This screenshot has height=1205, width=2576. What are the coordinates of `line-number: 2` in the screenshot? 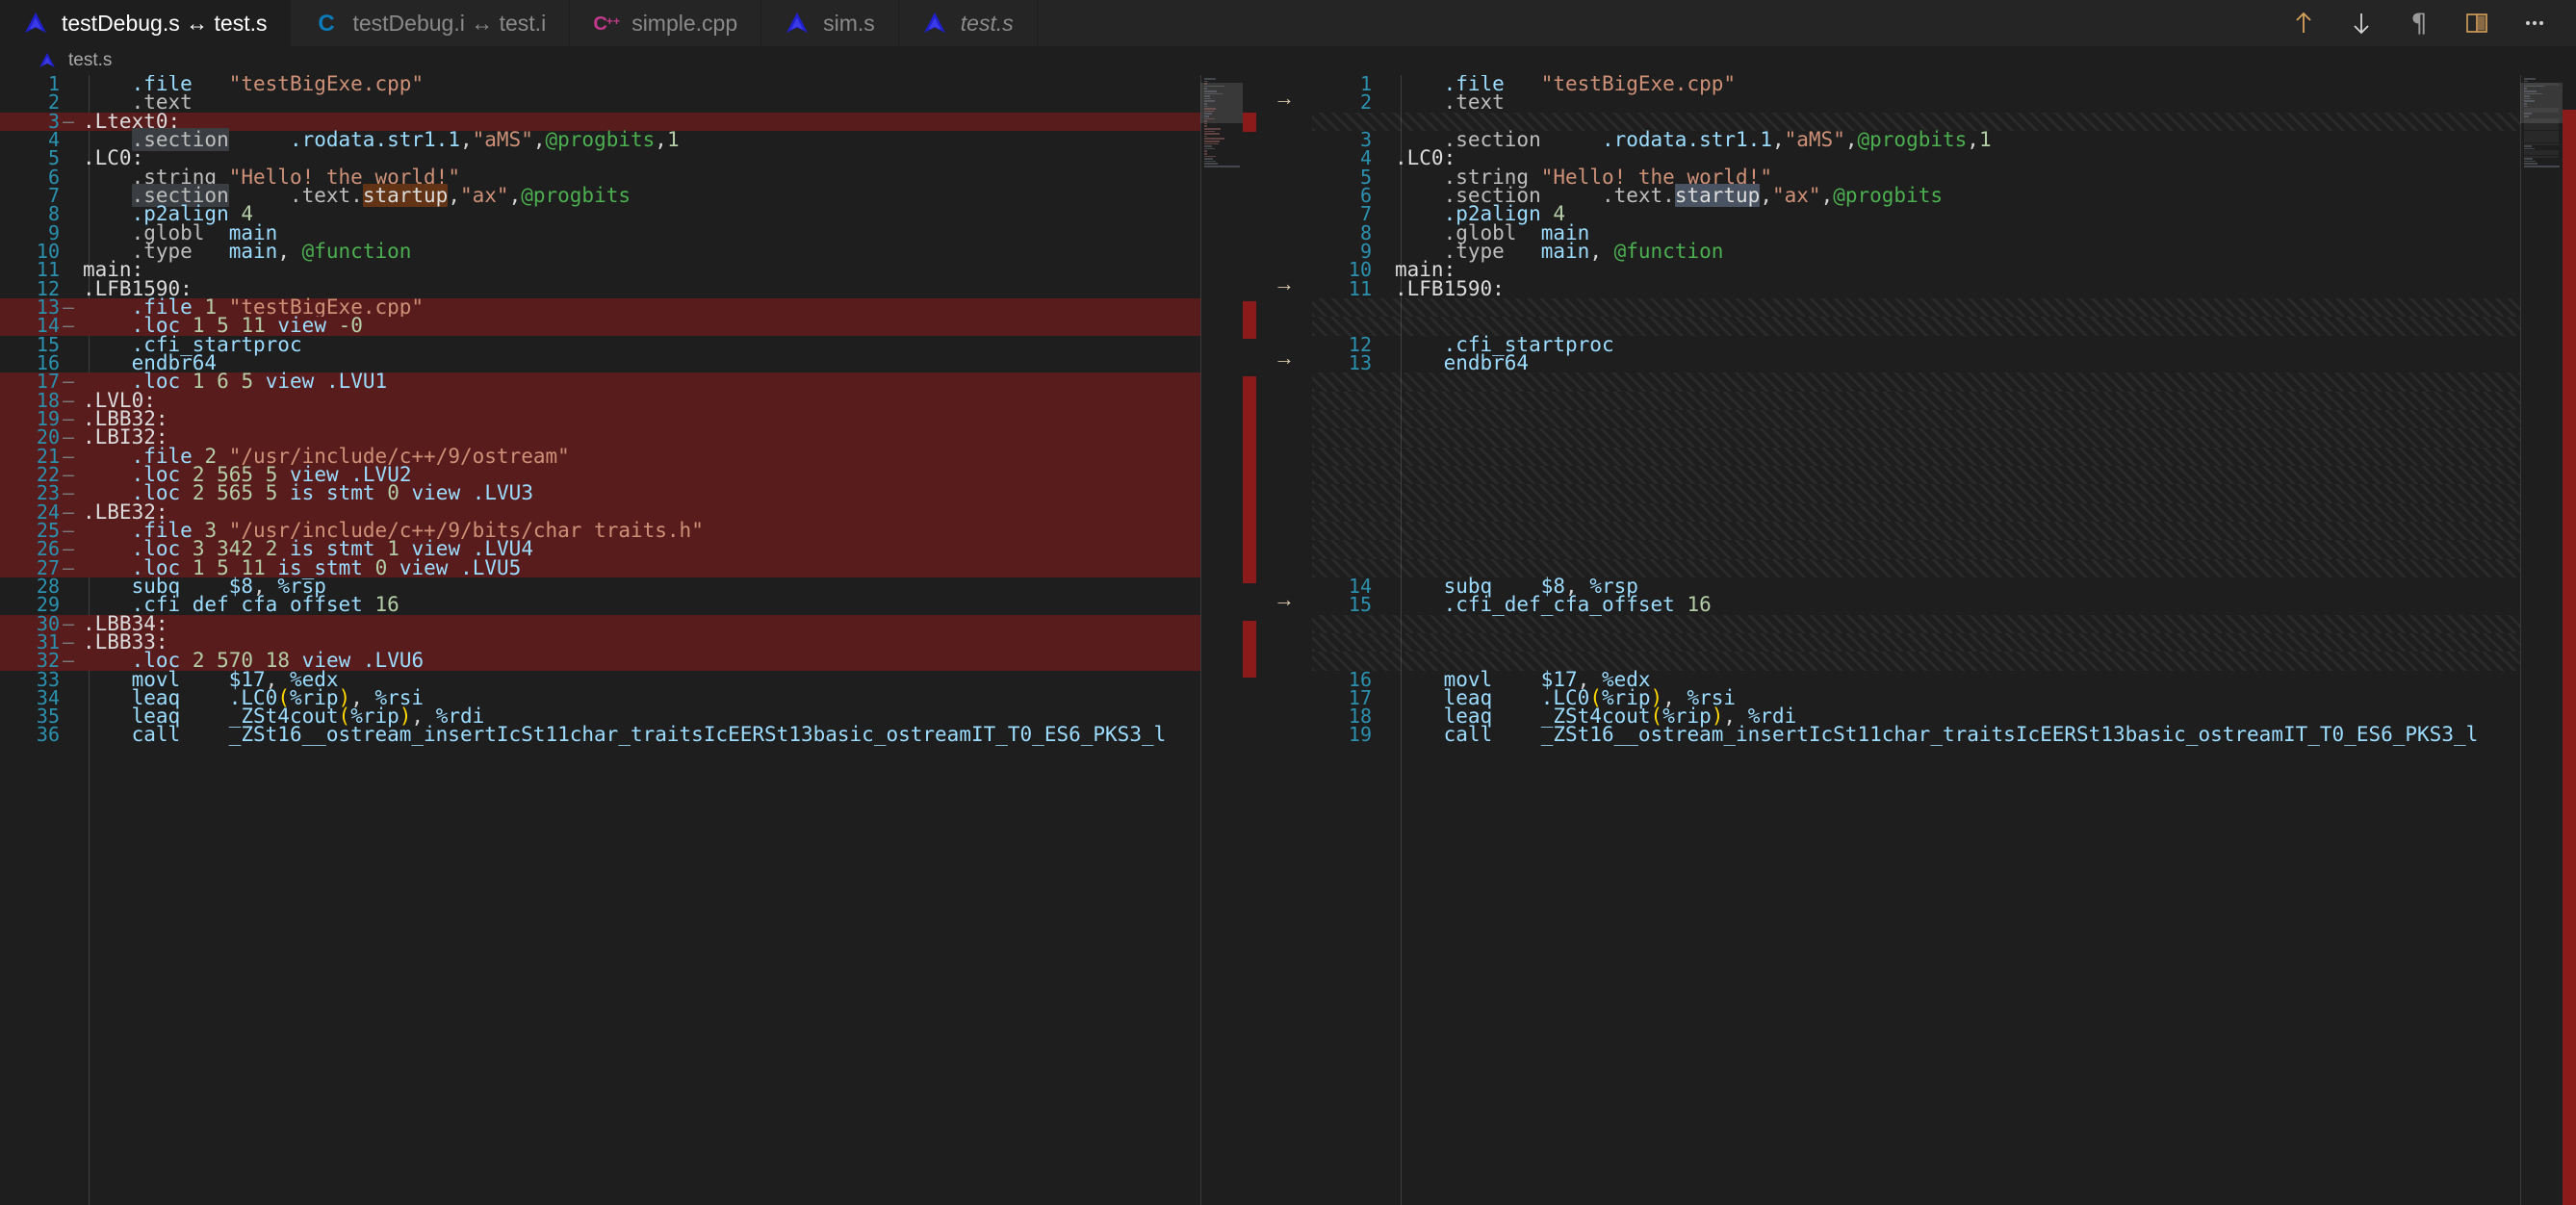 It's located at (1366, 103).